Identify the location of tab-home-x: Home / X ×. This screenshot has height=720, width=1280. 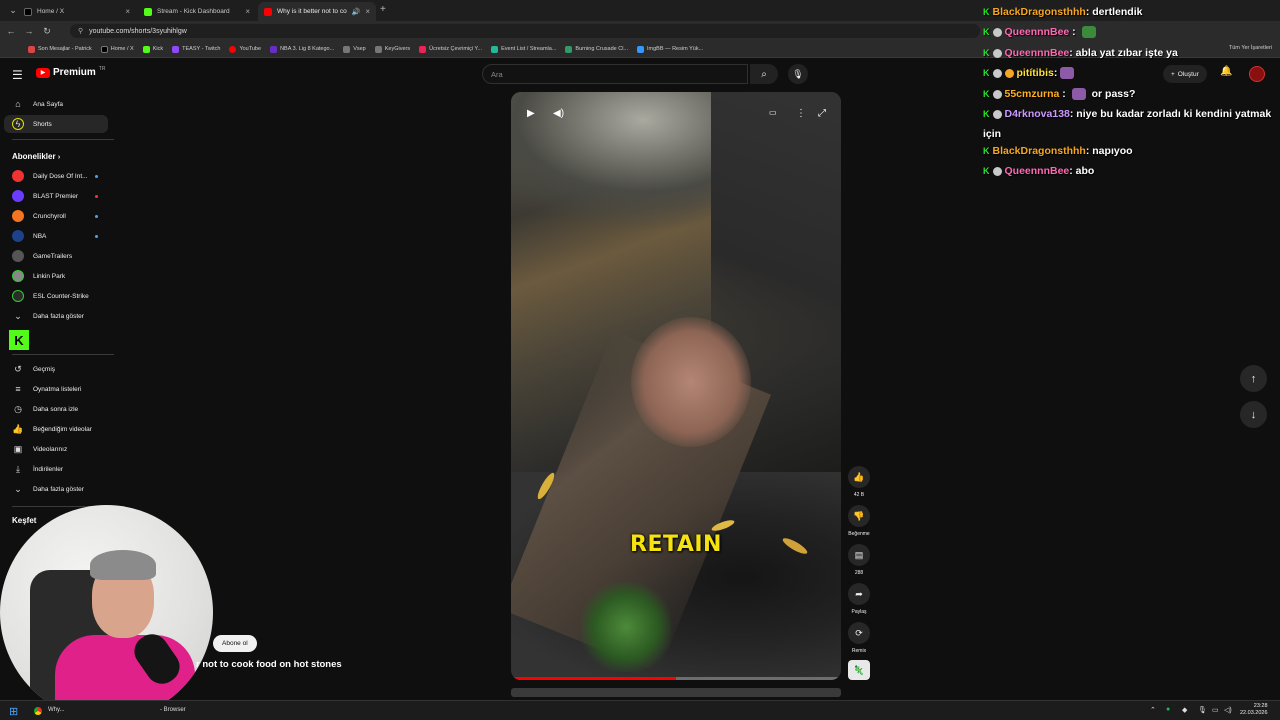
(77, 11).